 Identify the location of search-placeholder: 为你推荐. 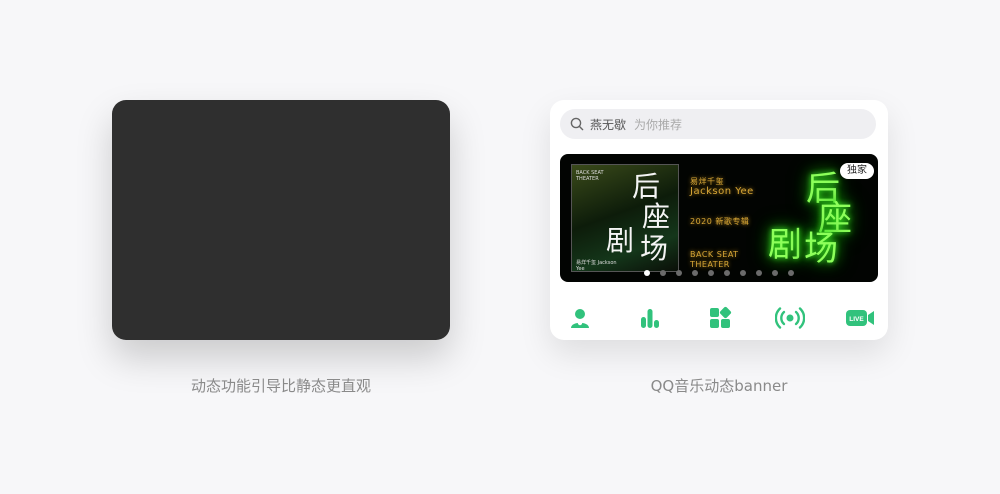
(658, 124).